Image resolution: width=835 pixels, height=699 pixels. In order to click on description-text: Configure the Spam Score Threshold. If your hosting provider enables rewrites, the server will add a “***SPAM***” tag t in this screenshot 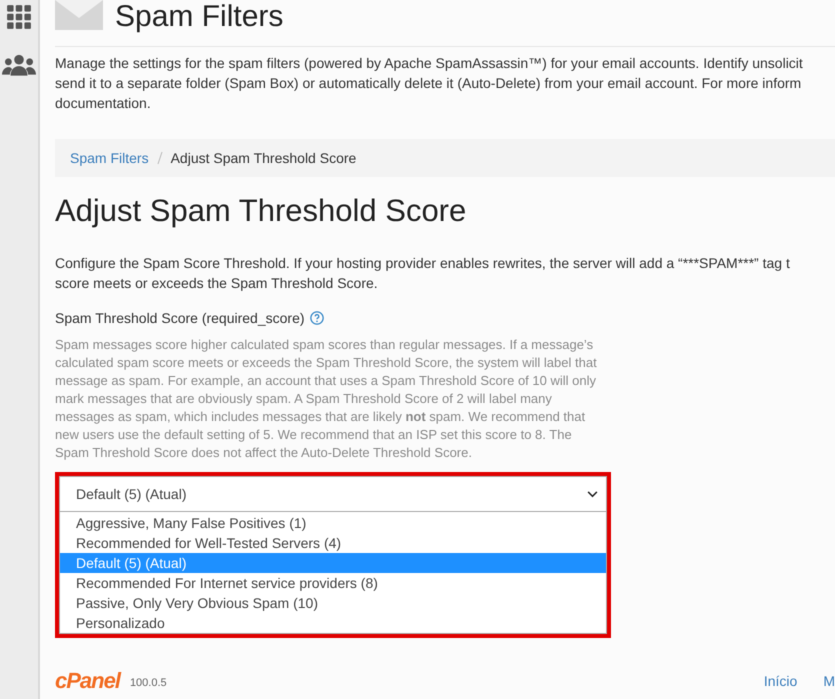, I will do `click(423, 263)`.